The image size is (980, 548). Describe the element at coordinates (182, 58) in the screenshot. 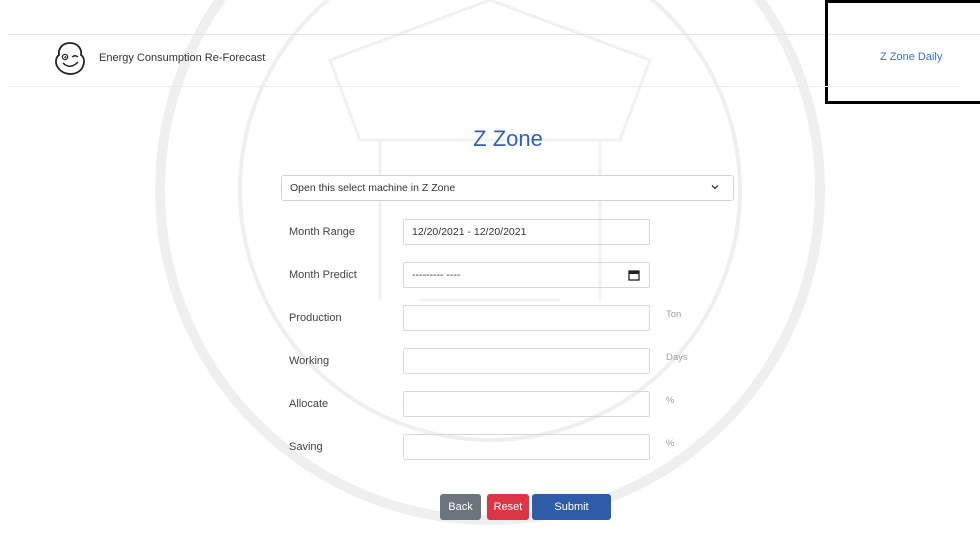

I see `brand-name: Energy Consumption Re-Forecast` at that location.